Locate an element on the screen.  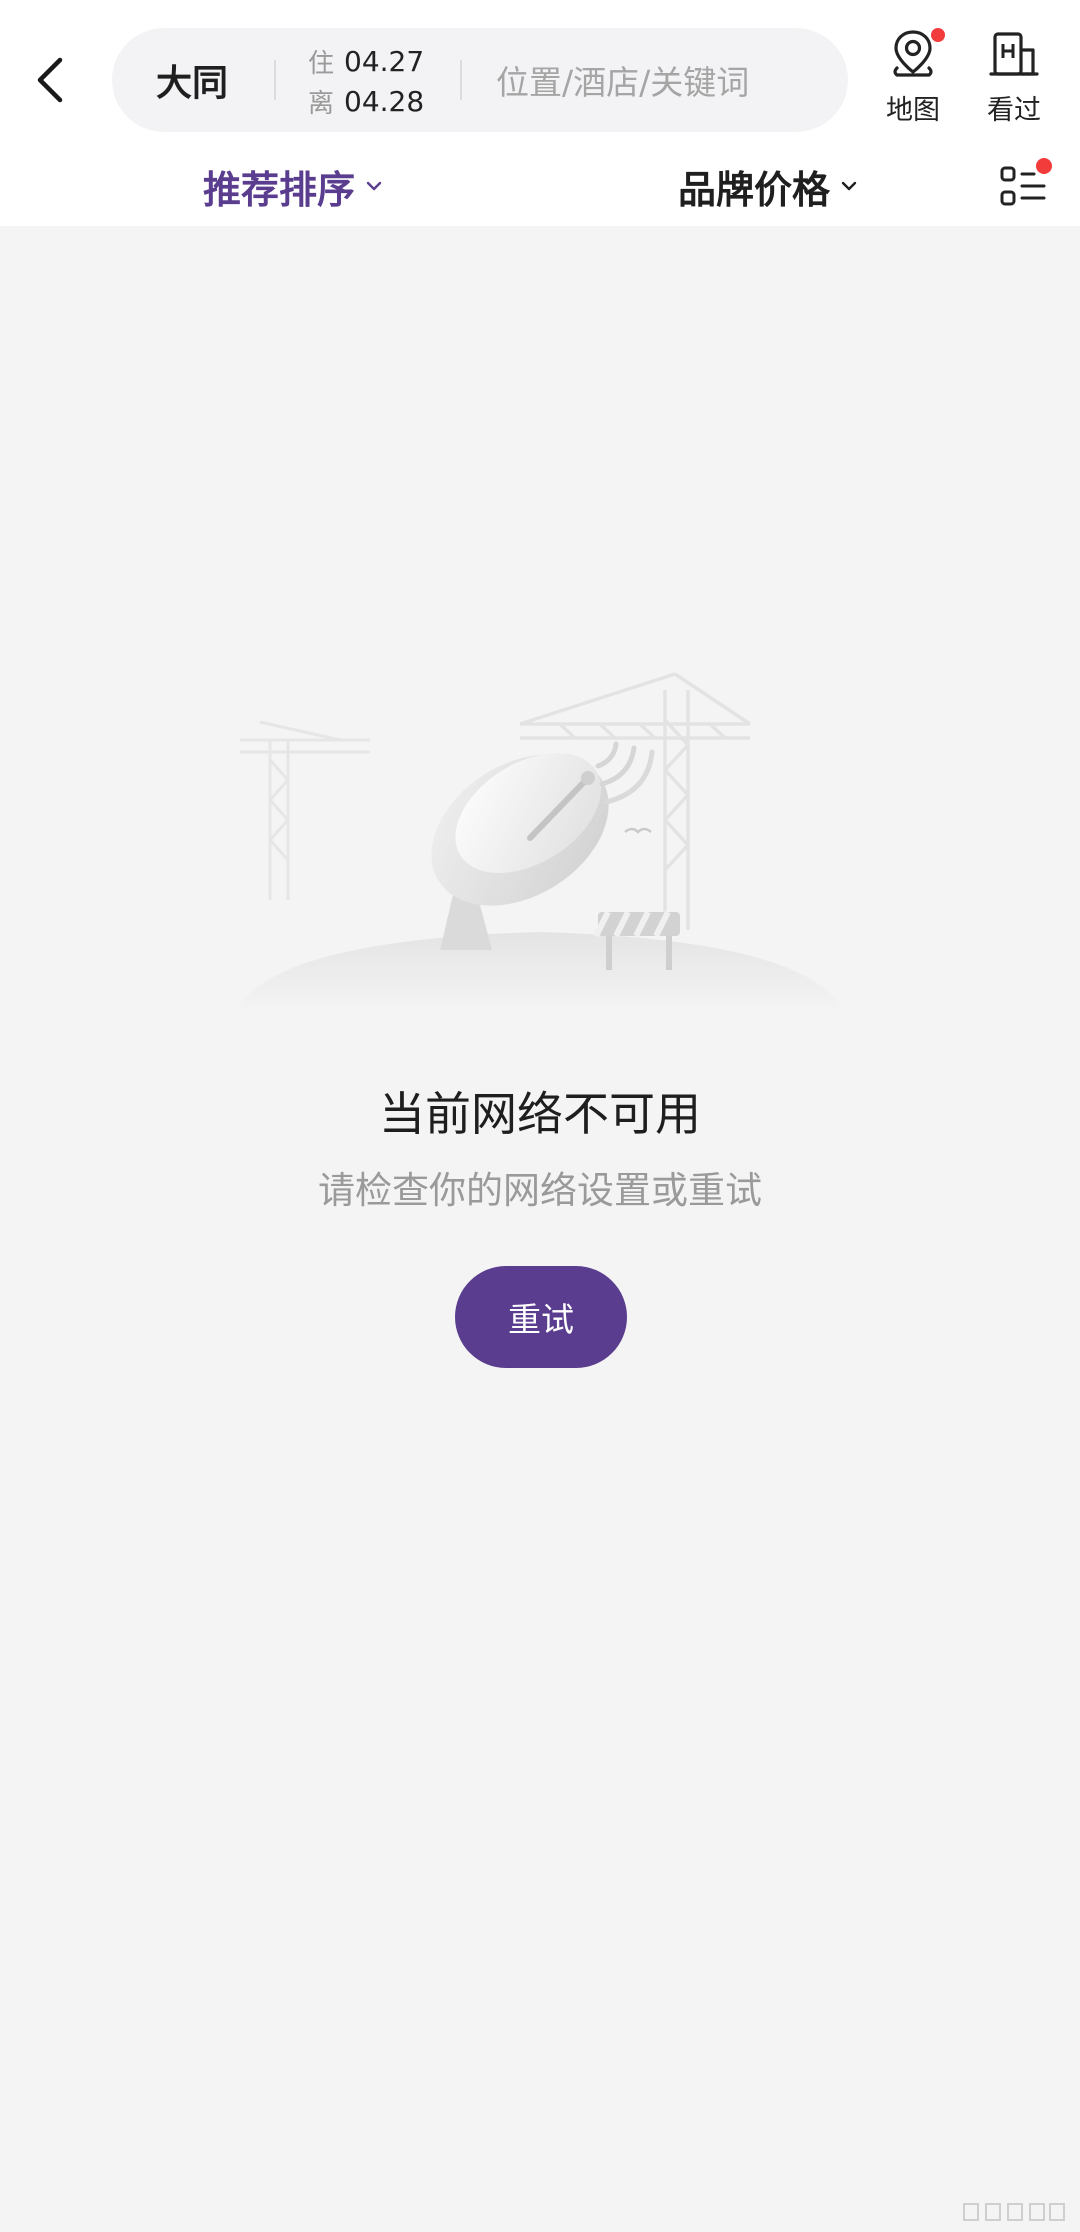
back-button is located at coordinates (50, 80).